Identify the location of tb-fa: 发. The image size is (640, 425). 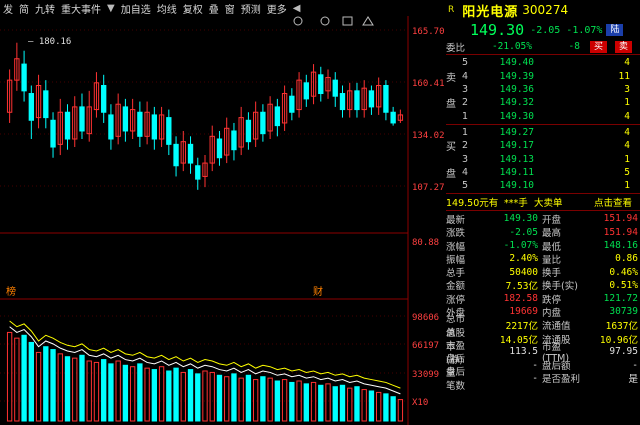
(8, 8).